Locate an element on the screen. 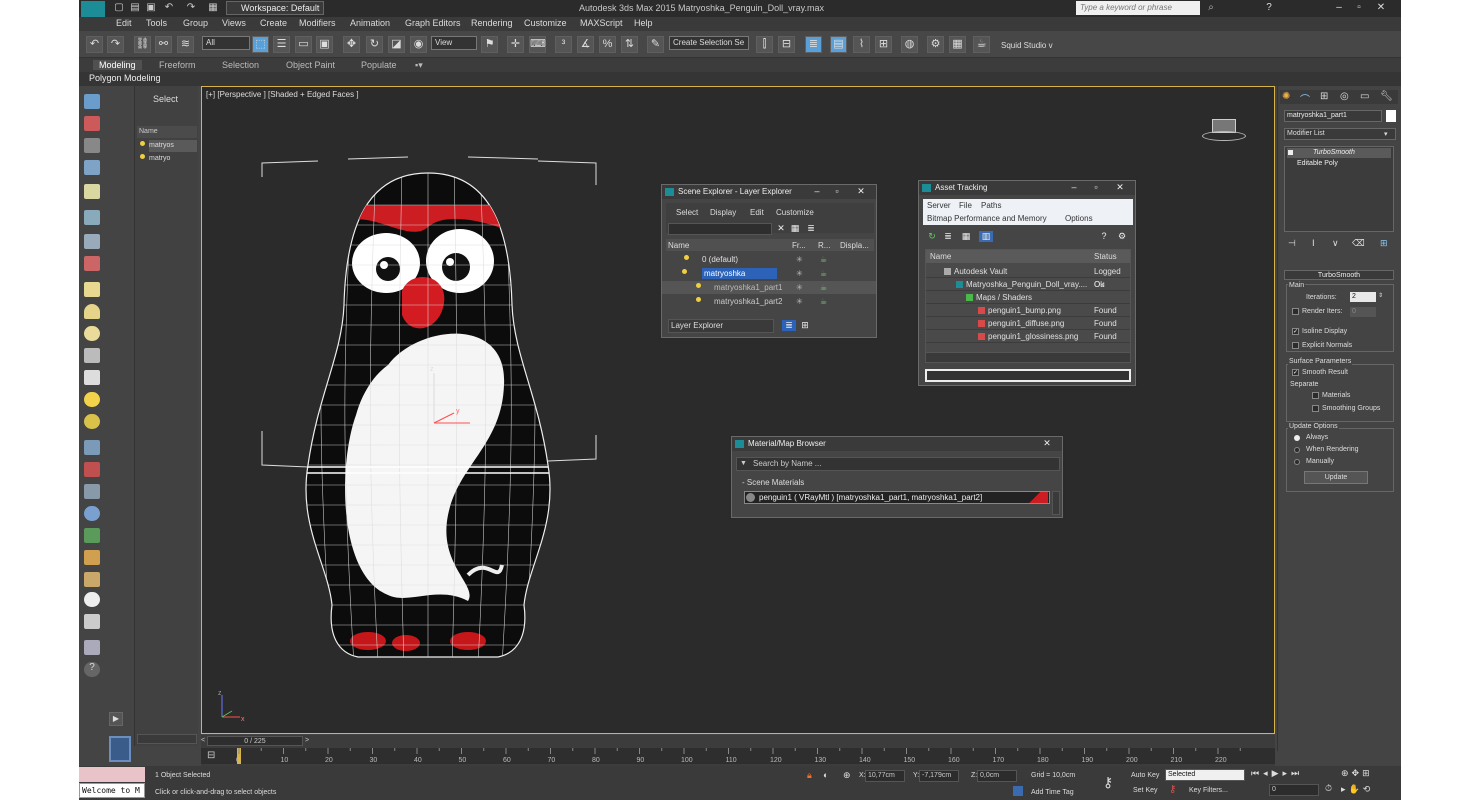 This screenshot has height=800, width=1480. modifier-list-dropdown: Modifier List is located at coordinates (1340, 134).